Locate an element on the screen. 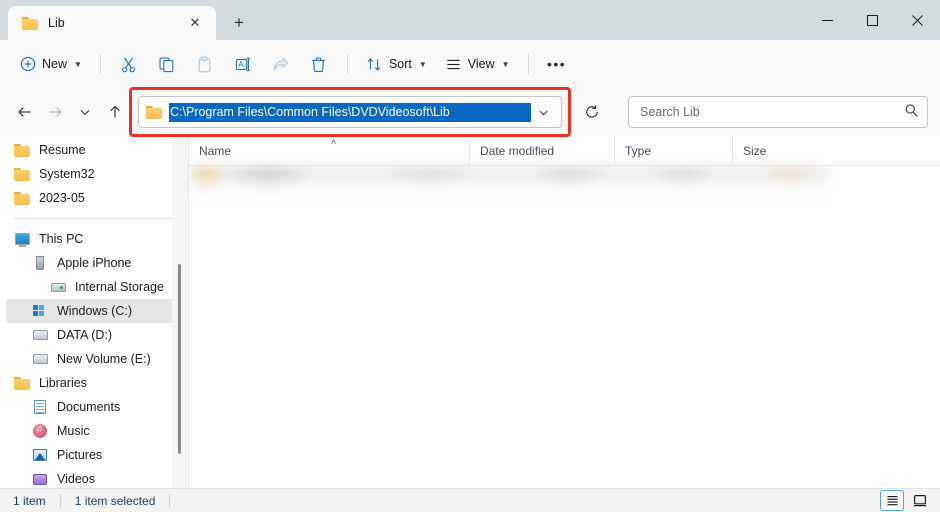 The width and height of the screenshot is (940, 512). tab-strip: Lib ✕ + is located at coordinates (128, 20).